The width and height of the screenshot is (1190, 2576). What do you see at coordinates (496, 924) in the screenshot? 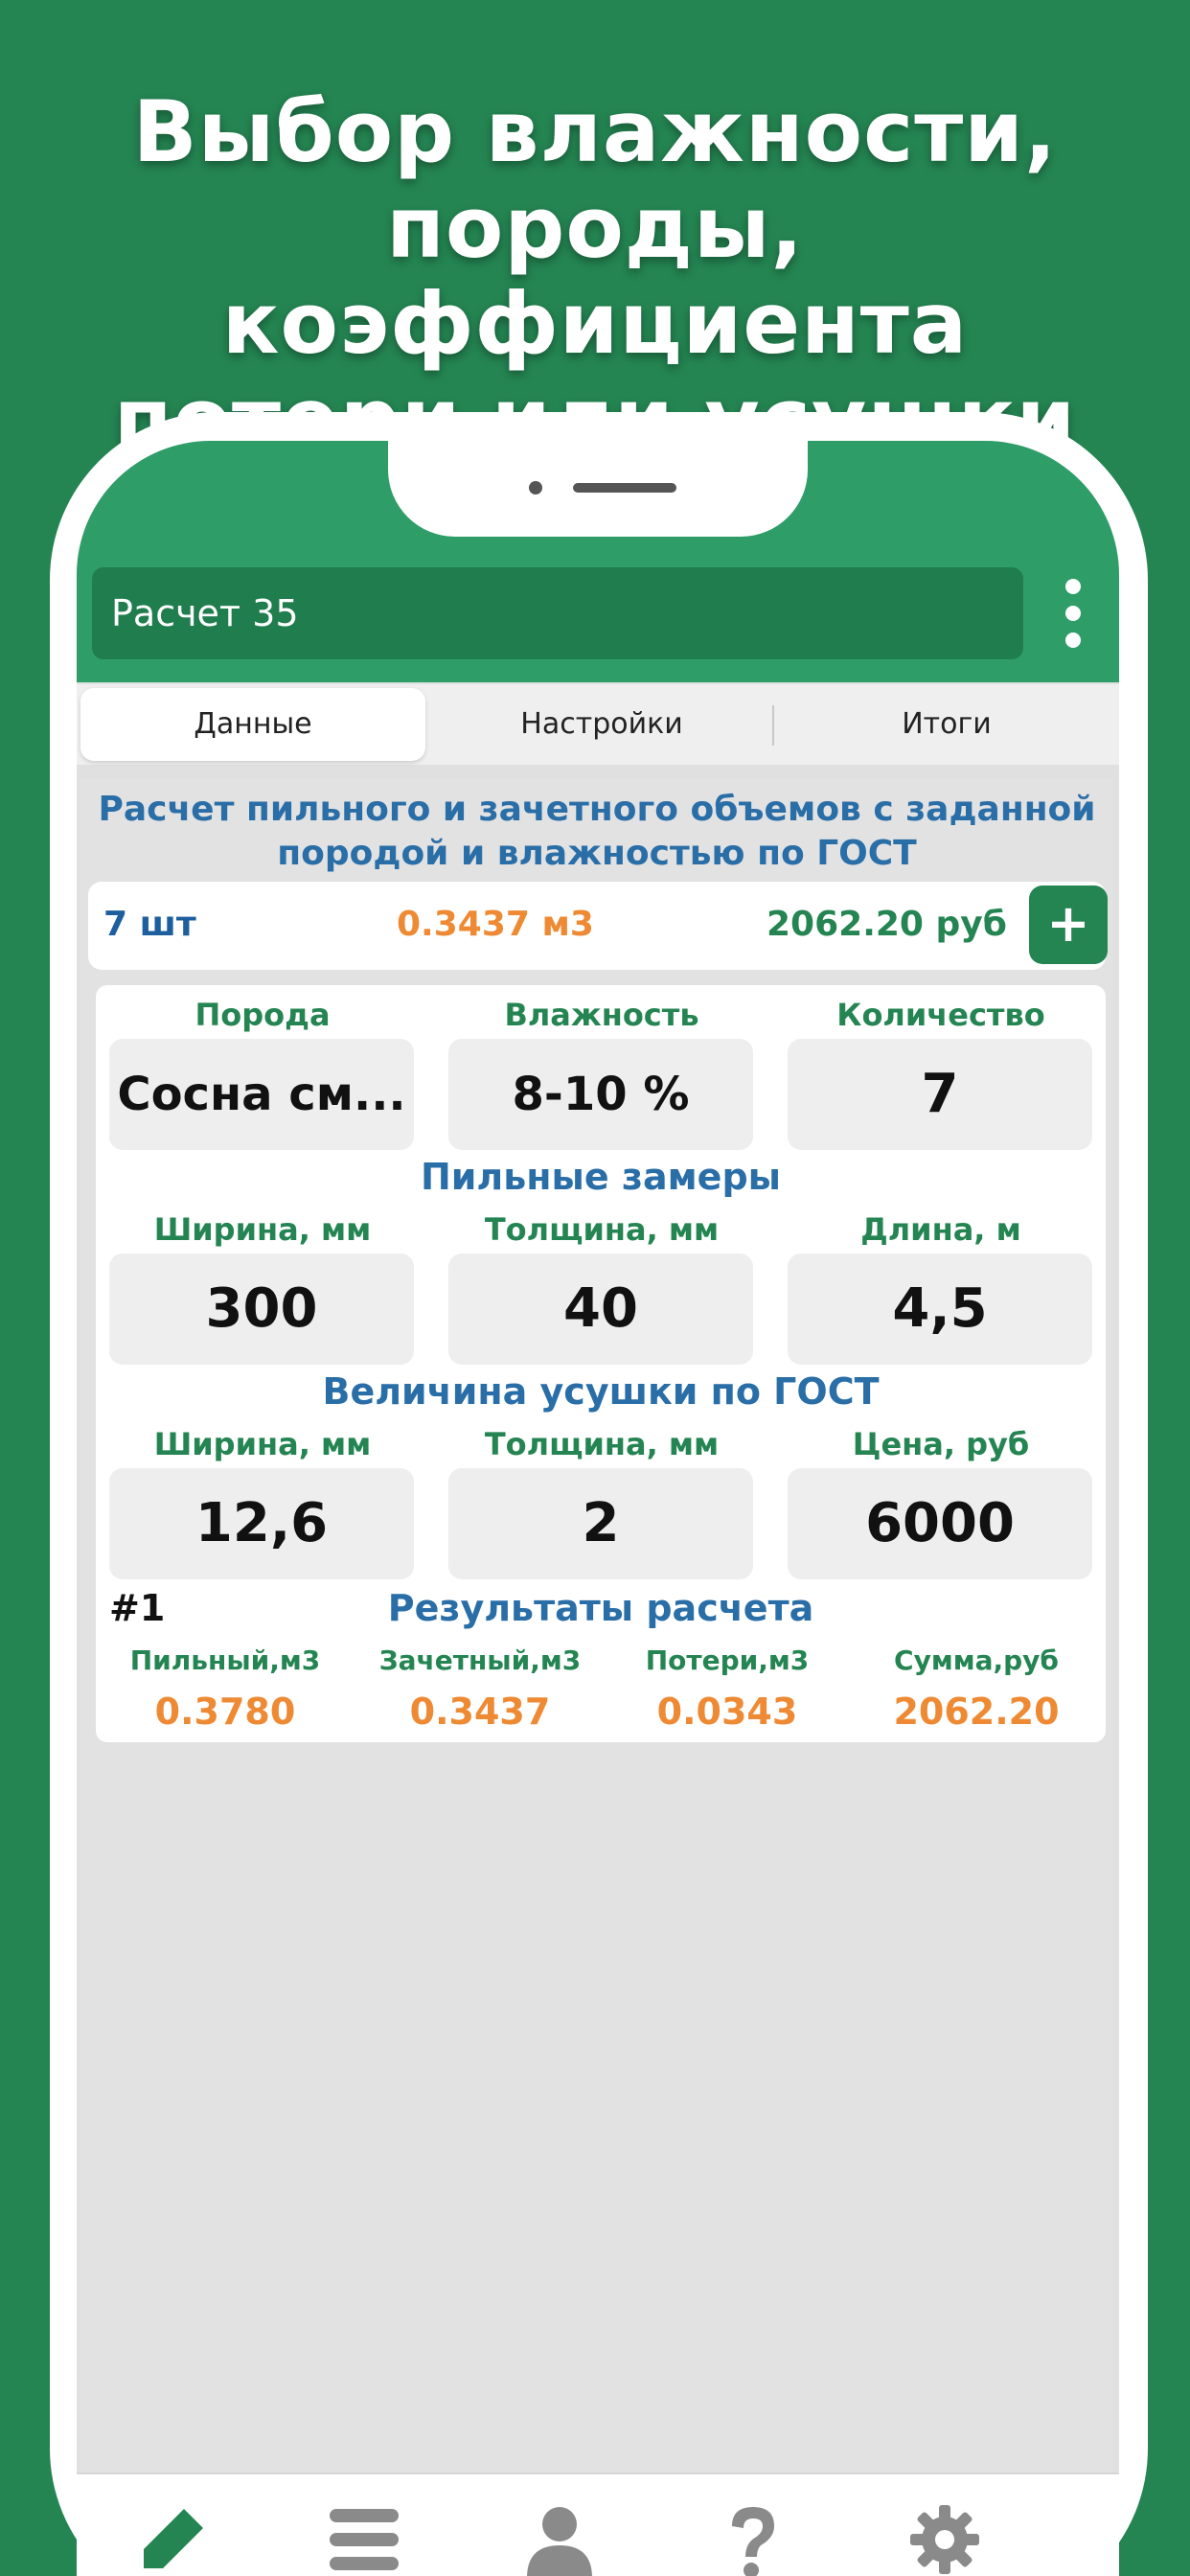
I see `summary-volume: 0.3437 м3` at bounding box center [496, 924].